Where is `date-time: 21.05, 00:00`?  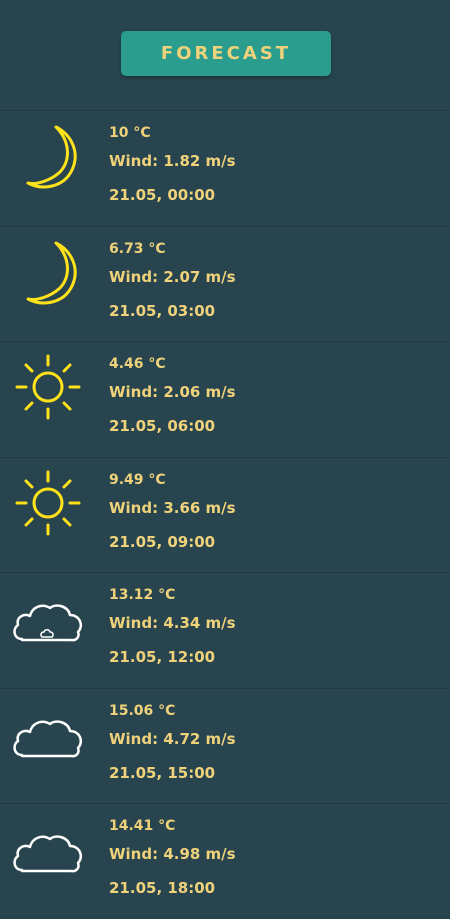
date-time: 21.05, 00:00 is located at coordinates (162, 195).